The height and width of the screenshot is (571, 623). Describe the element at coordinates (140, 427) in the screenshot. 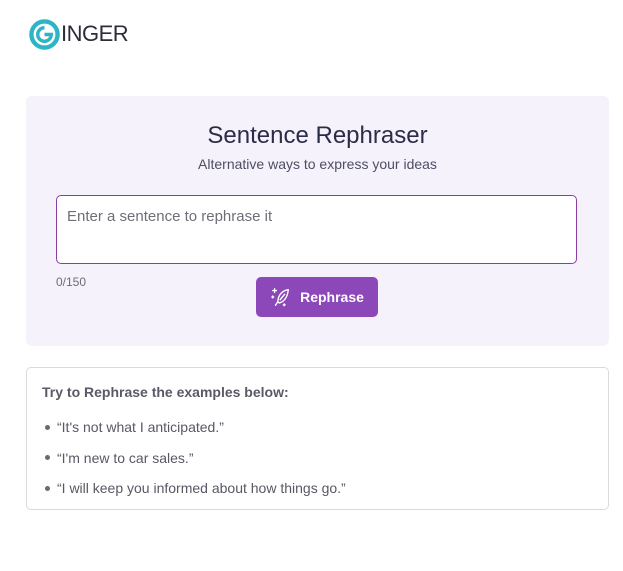

I see `example-text: “It's not what I anticipated.”` at that location.